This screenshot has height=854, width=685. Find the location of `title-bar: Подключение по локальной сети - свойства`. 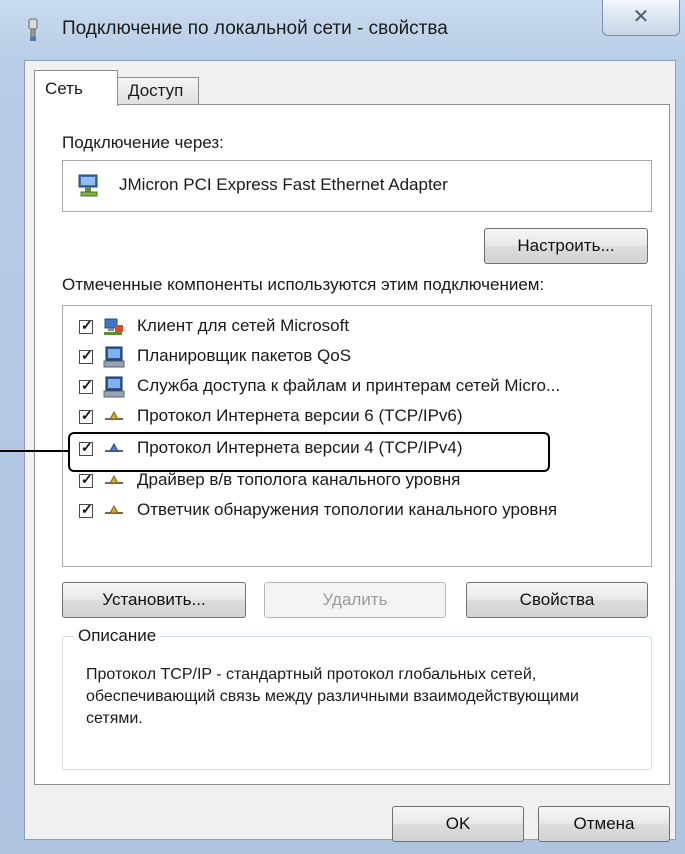

title-bar: Подключение по локальной сети - свойства is located at coordinates (342, 30).